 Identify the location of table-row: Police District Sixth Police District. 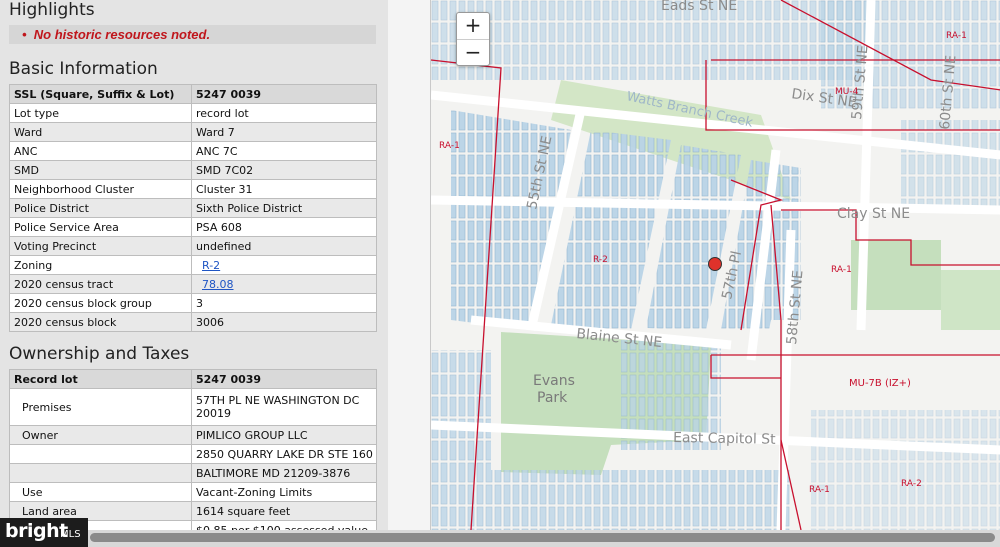
(193, 208).